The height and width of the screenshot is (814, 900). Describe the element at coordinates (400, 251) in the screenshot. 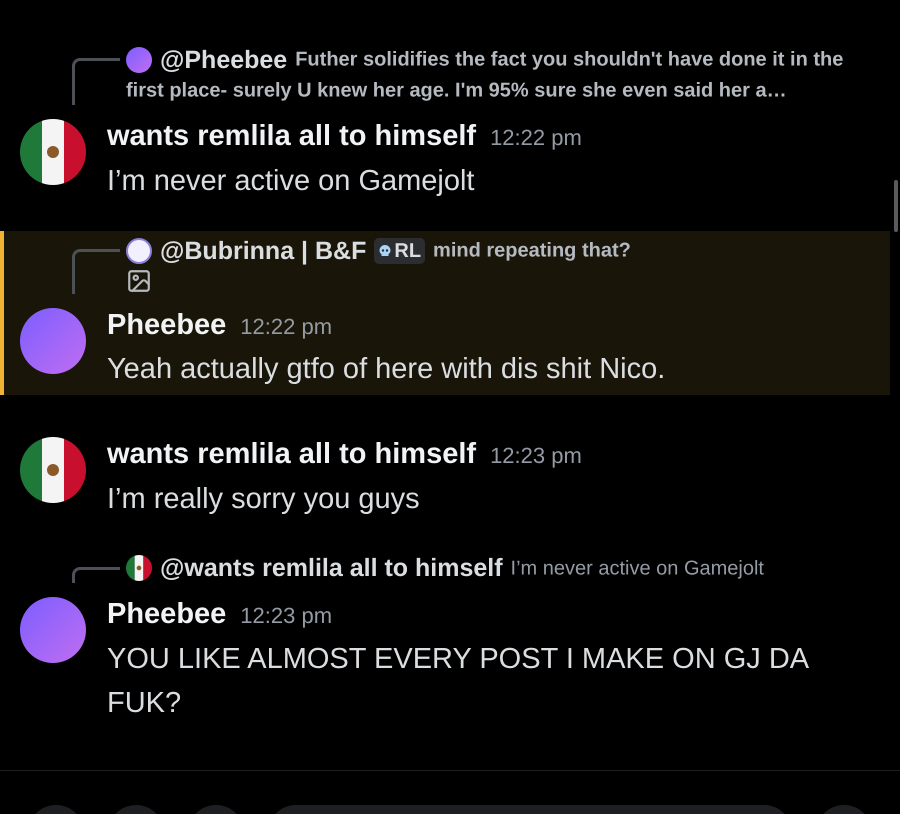

I see `role-tag: RL` at that location.